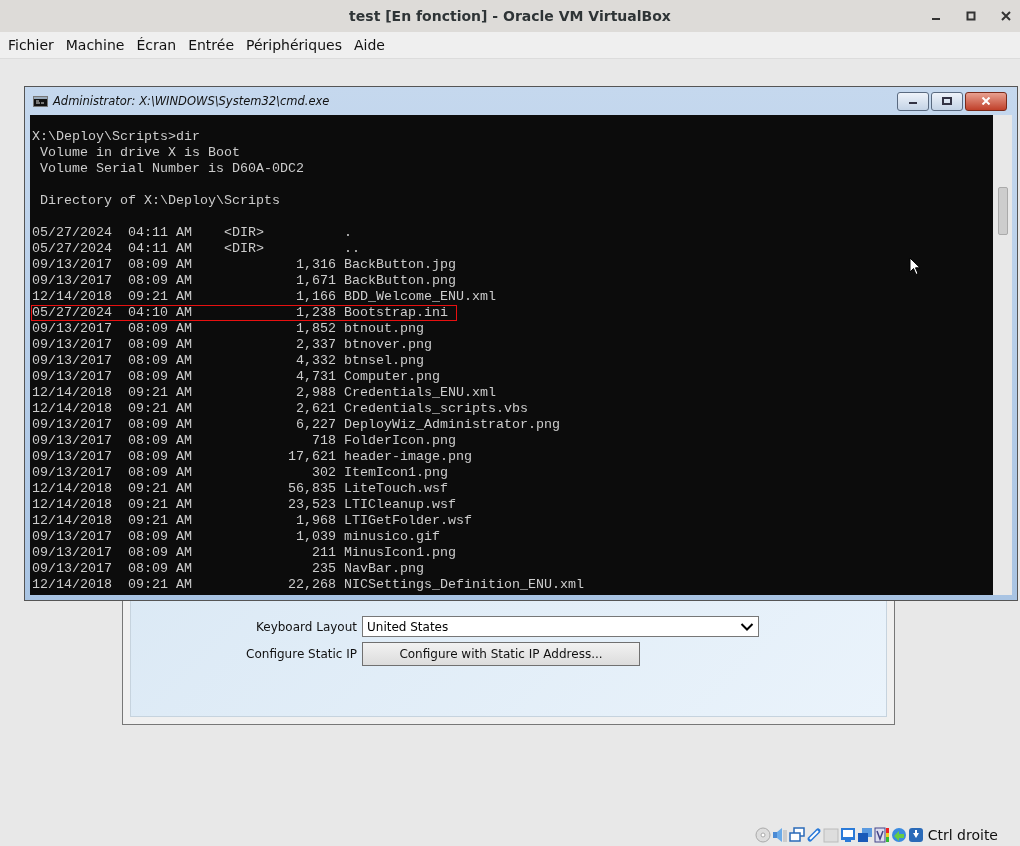  I want to click on restore-icon, so click(947, 101).